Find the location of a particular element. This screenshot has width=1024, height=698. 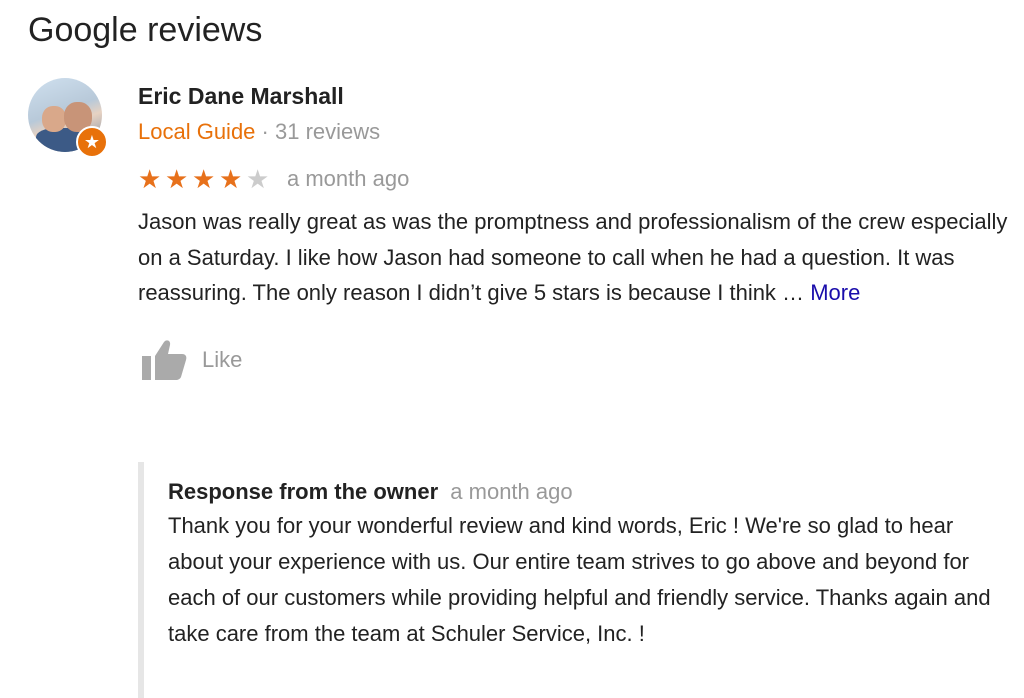

reviewer-name: Eric Dane Marshall is located at coordinates (573, 96).